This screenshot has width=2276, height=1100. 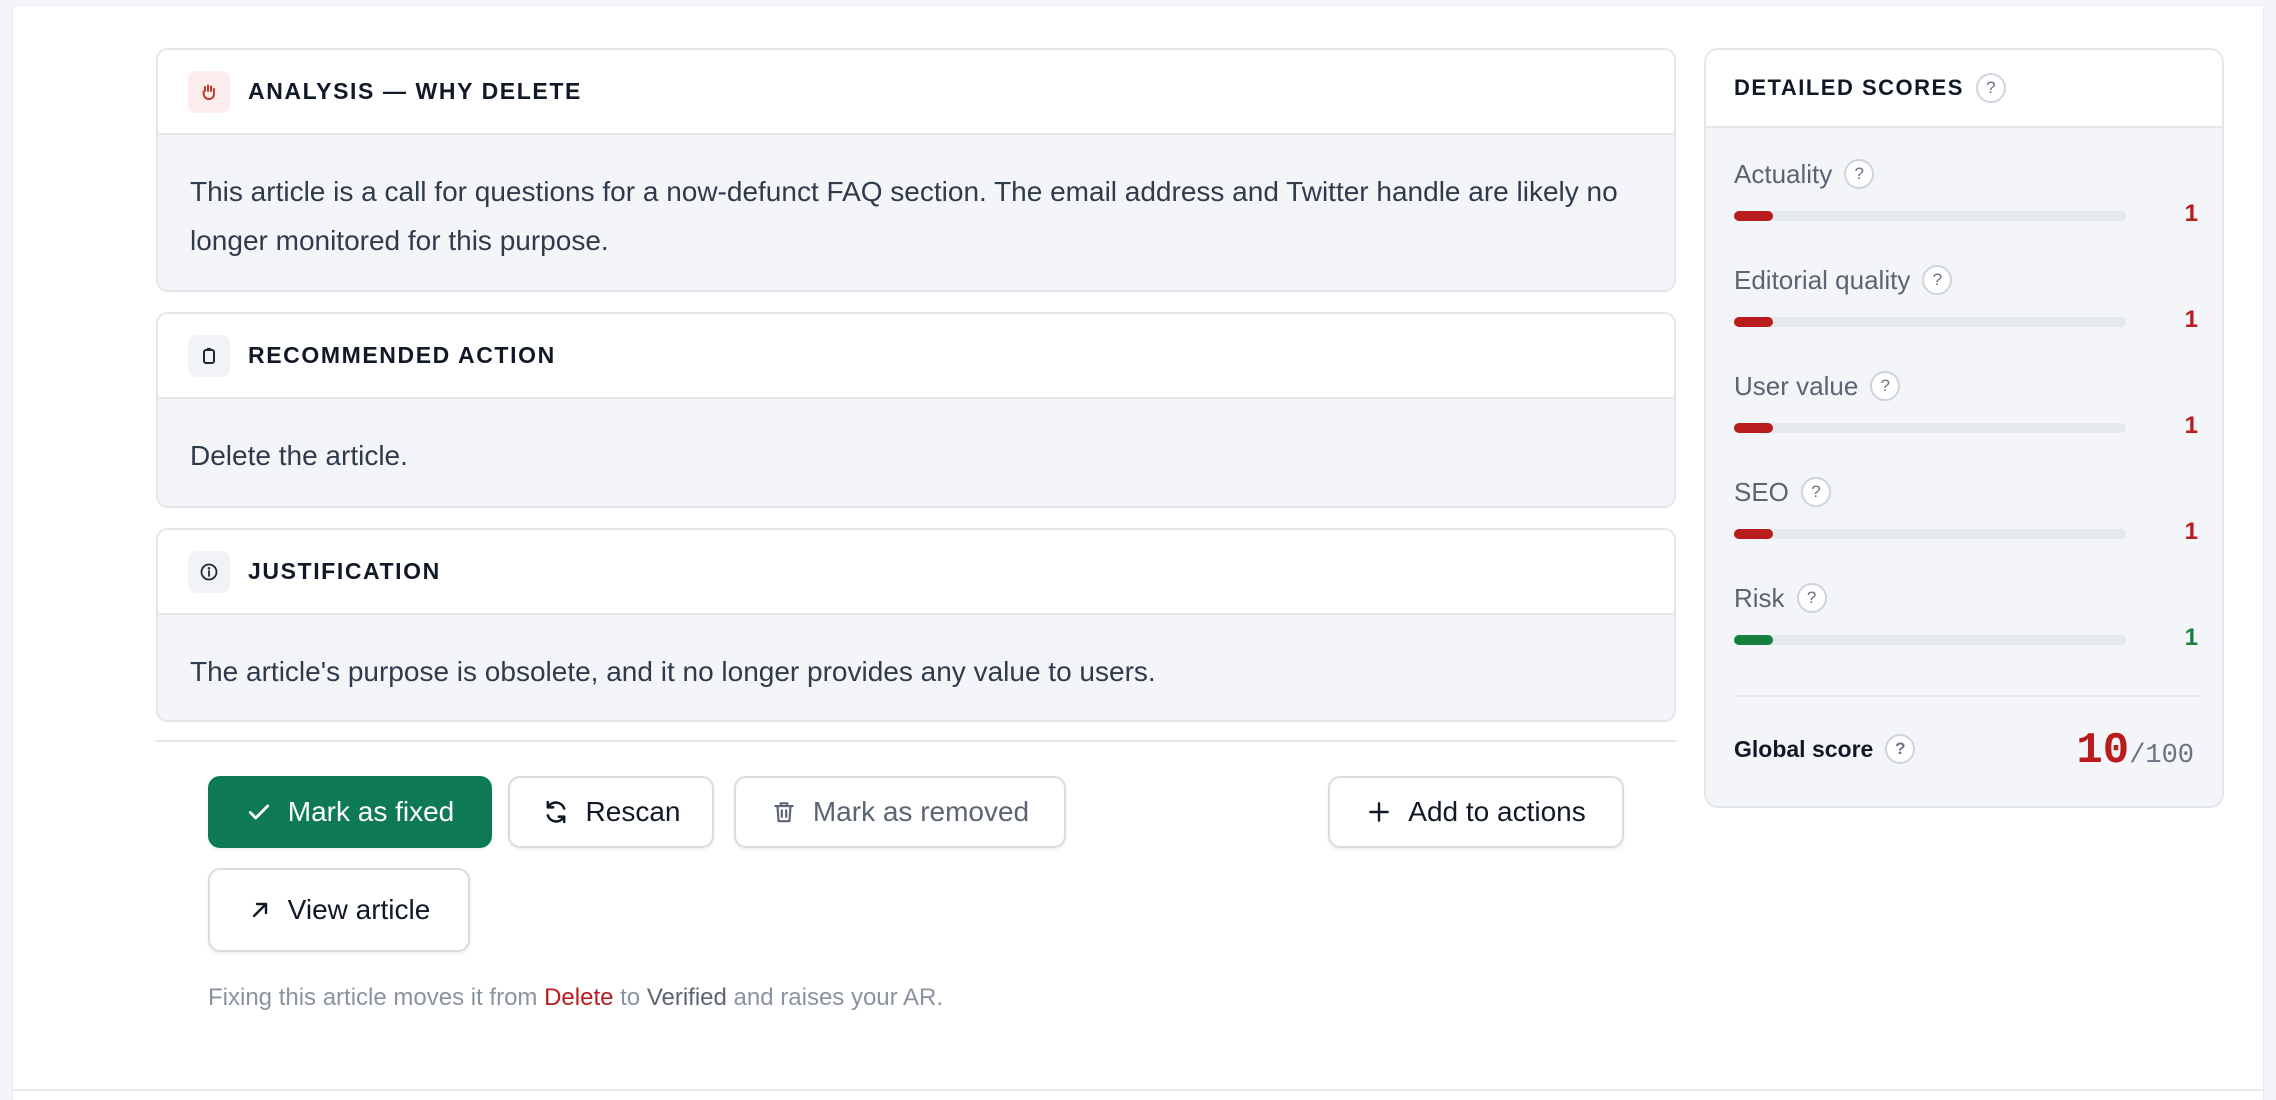 What do you see at coordinates (1966, 296) in the screenshot?
I see `score-row-editorial-quality: Editorial quality? 1` at bounding box center [1966, 296].